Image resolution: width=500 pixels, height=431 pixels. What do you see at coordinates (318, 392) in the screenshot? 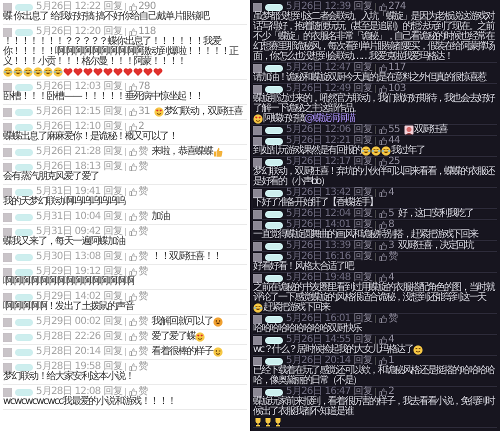
I see `comment-date: 5月26日 16:47` at bounding box center [318, 392].